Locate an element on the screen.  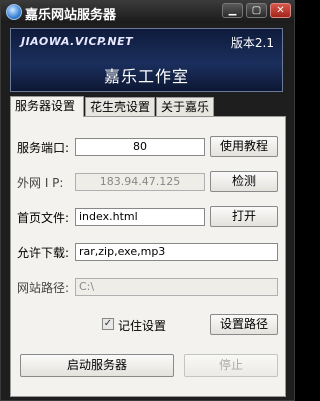
stop-button: 停止 is located at coordinates (231, 365).